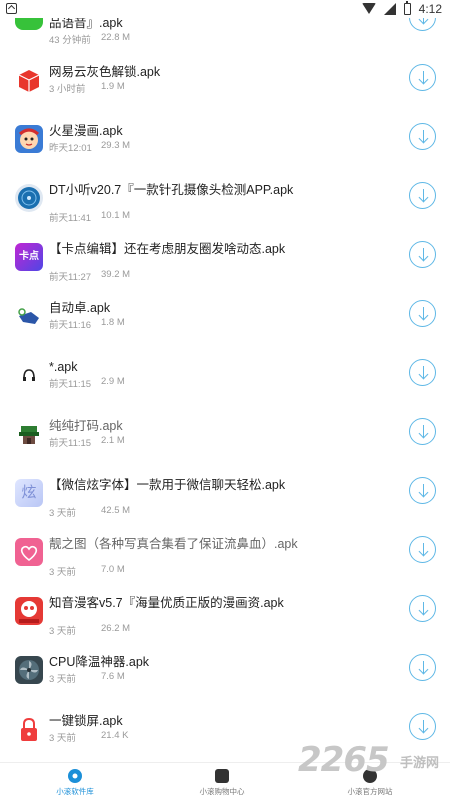 The width and height of the screenshot is (450, 800). I want to click on list-item: DT小听v20.7『一款针孔摄像头检测APP.apk 前天11:41 10.1 M, so click(225, 204).